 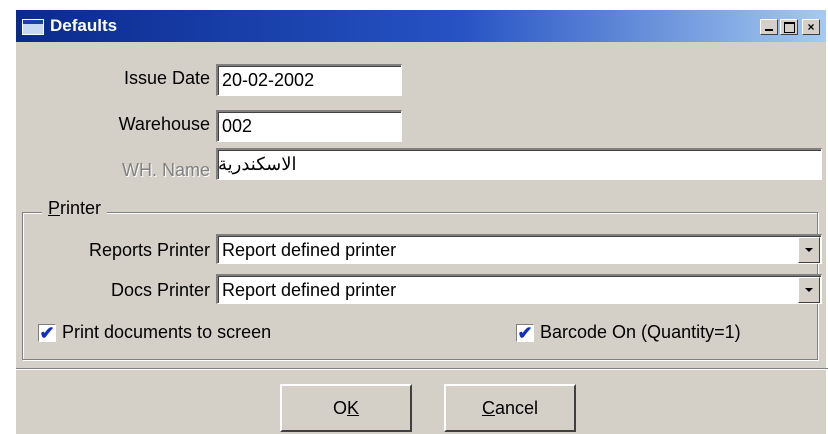 What do you see at coordinates (166, 332) in the screenshot?
I see `print-to-screen-label: Print documents to screen` at bounding box center [166, 332].